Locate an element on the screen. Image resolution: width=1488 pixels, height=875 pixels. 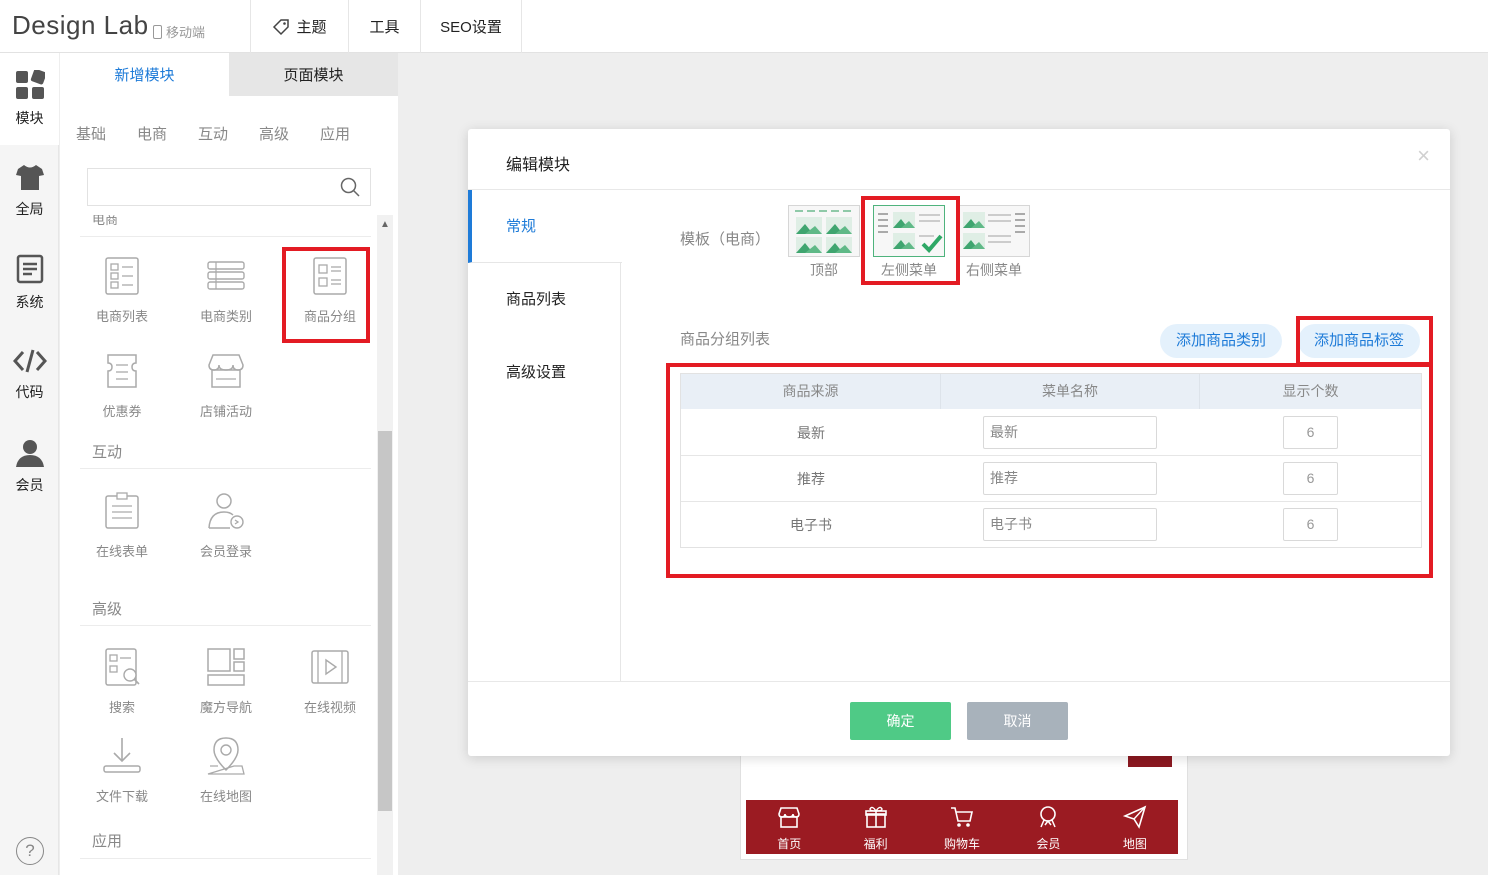
nav-seo-label: SEO设置 is located at coordinates (471, 27).